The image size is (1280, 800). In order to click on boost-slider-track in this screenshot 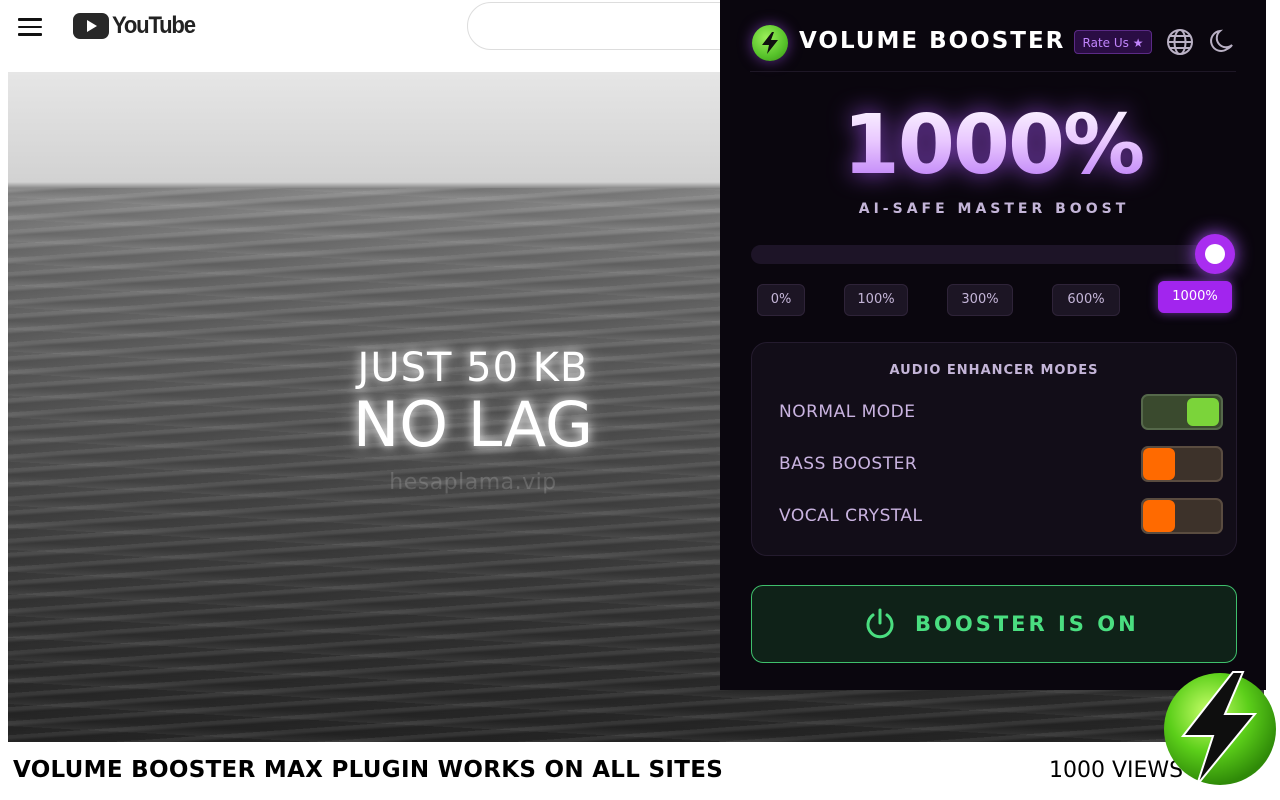, I will do `click(993, 254)`.